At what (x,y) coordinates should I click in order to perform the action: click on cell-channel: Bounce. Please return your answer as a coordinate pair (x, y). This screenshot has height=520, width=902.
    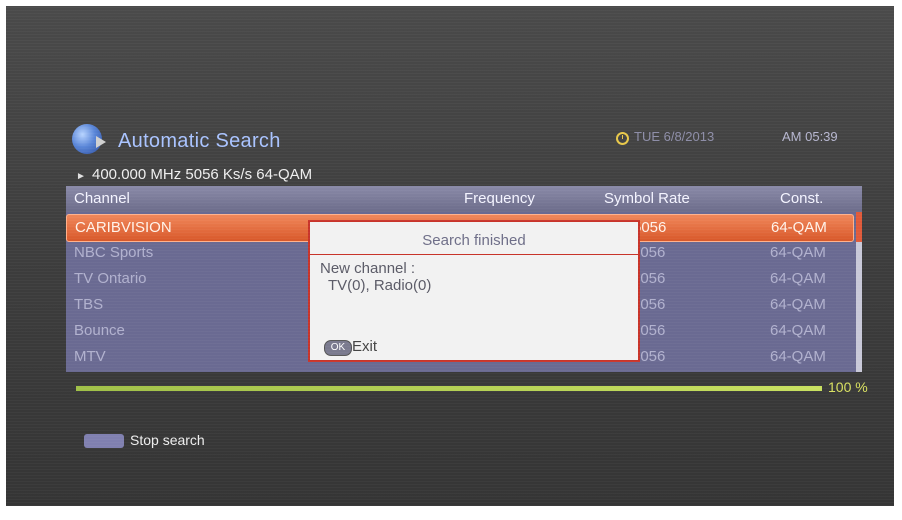
    Looking at the image, I should click on (99, 330).